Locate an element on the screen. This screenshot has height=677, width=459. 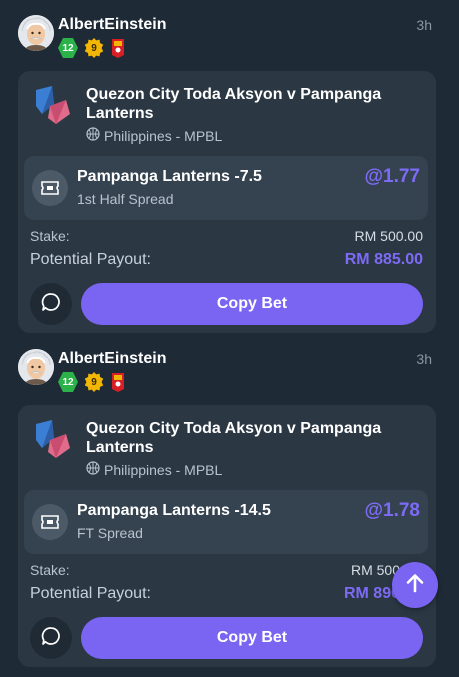
arrow-up-icon is located at coordinates (415, 585).